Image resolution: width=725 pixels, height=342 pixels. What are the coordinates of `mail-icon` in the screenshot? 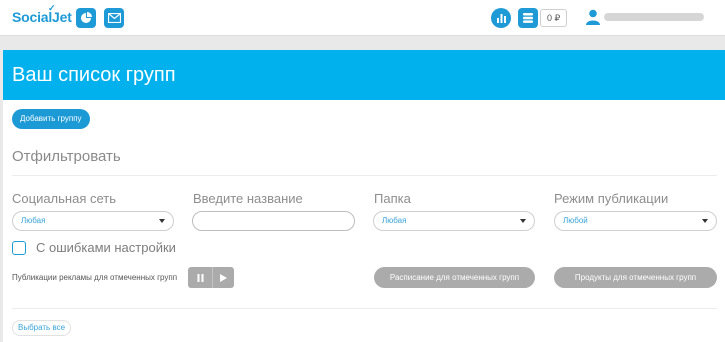 It's located at (114, 18).